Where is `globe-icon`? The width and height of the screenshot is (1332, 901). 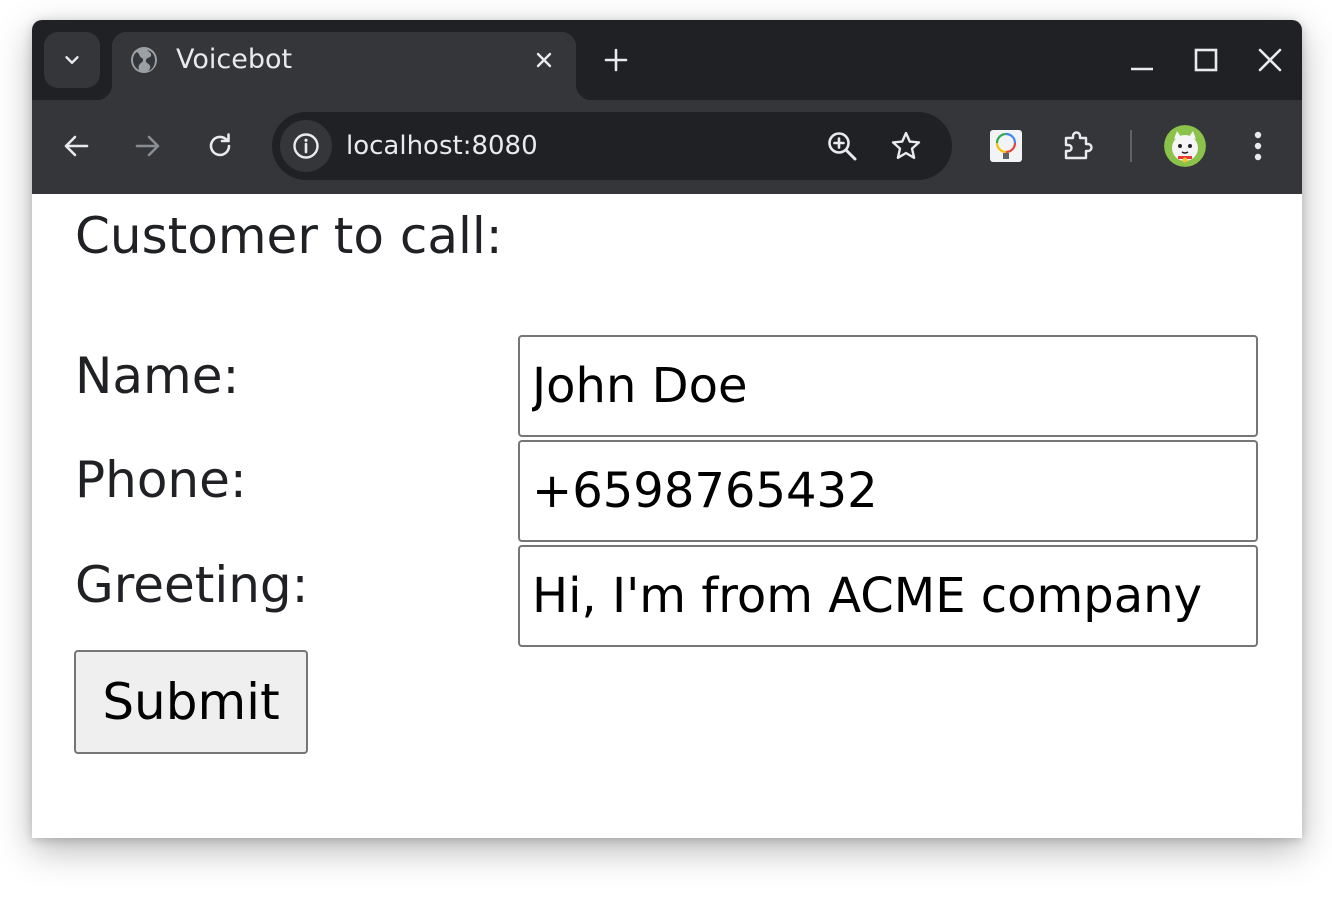 globe-icon is located at coordinates (144, 60).